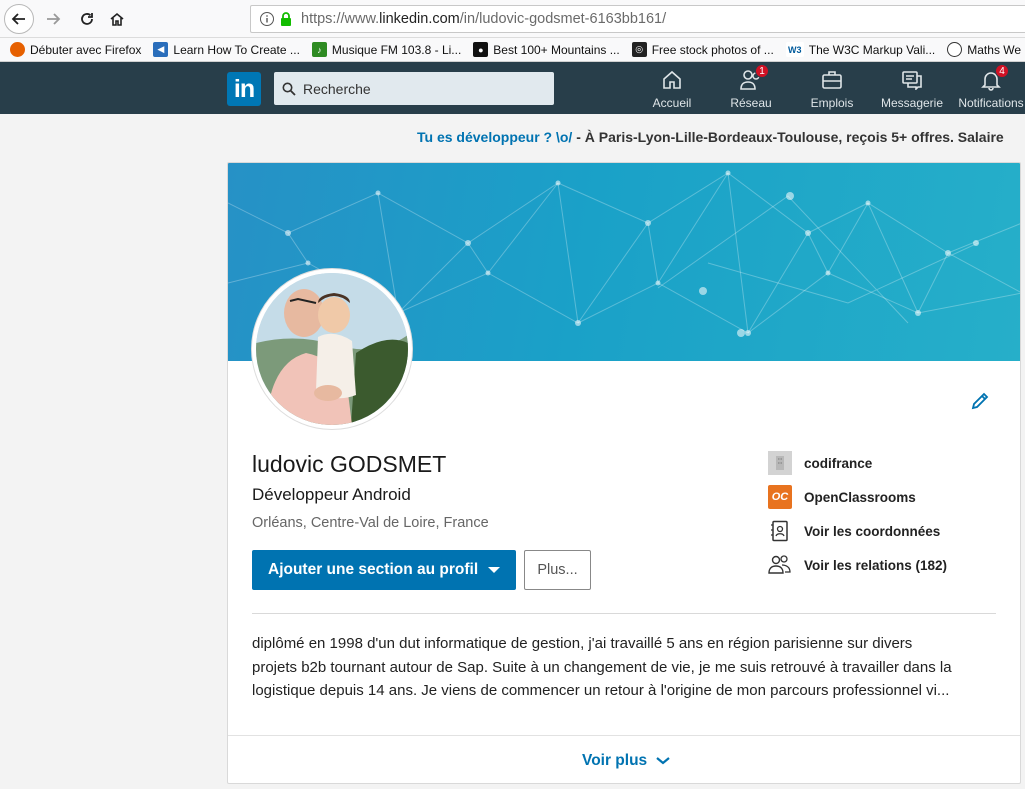  Describe the element at coordinates (331, 494) in the screenshot. I see `profile-headline: Développeur Android` at that location.